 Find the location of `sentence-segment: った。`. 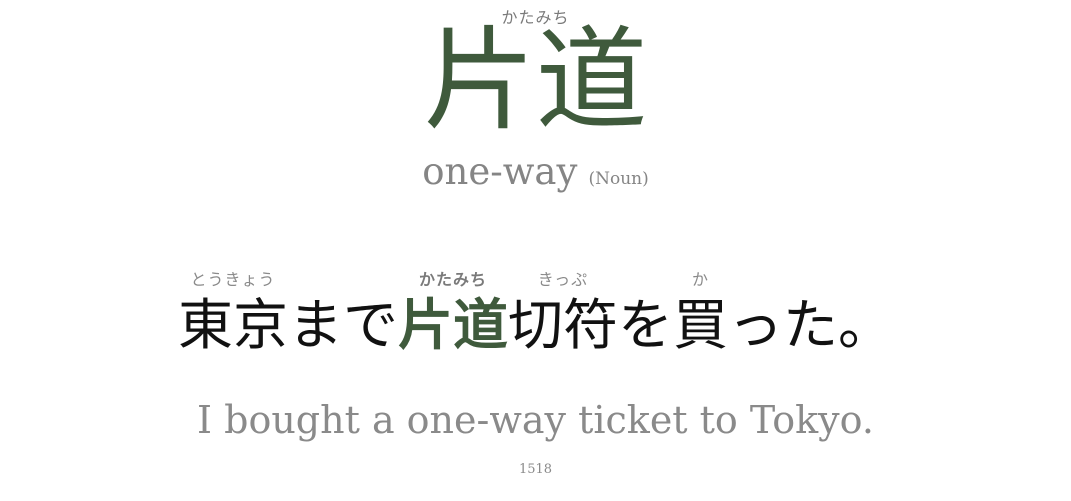

sentence-segment: った。 is located at coordinates (810, 313).